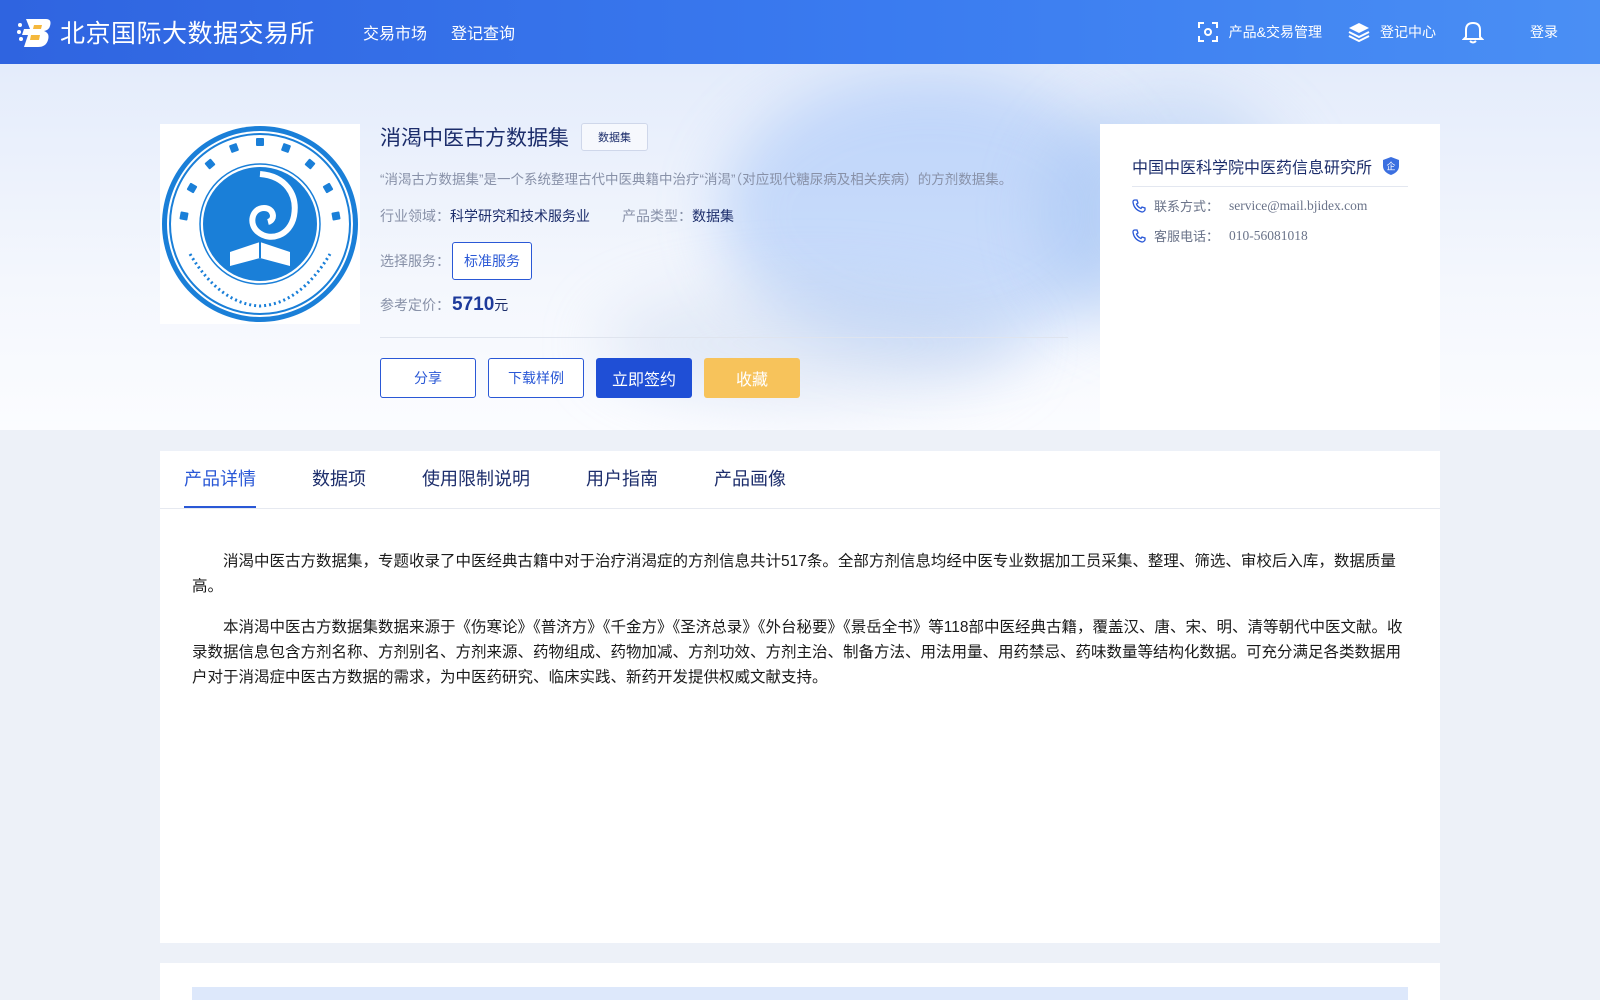 This screenshot has width=1600, height=1000. What do you see at coordinates (395, 32) in the screenshot?
I see `nav-item-market: 交易市场` at bounding box center [395, 32].